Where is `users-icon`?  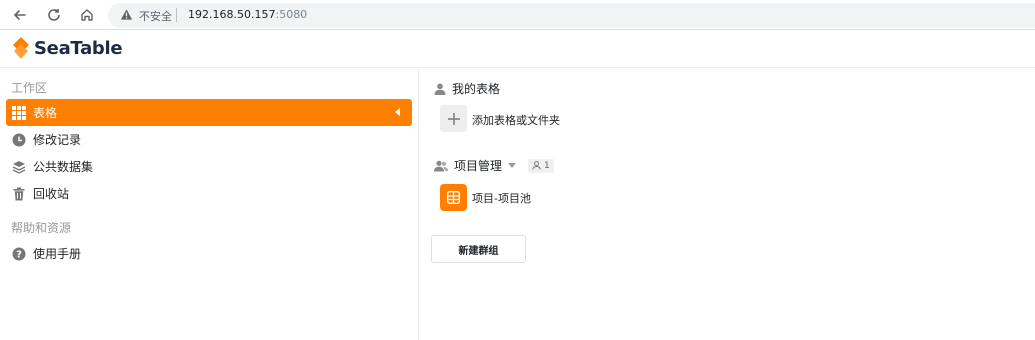 users-icon is located at coordinates (441, 166).